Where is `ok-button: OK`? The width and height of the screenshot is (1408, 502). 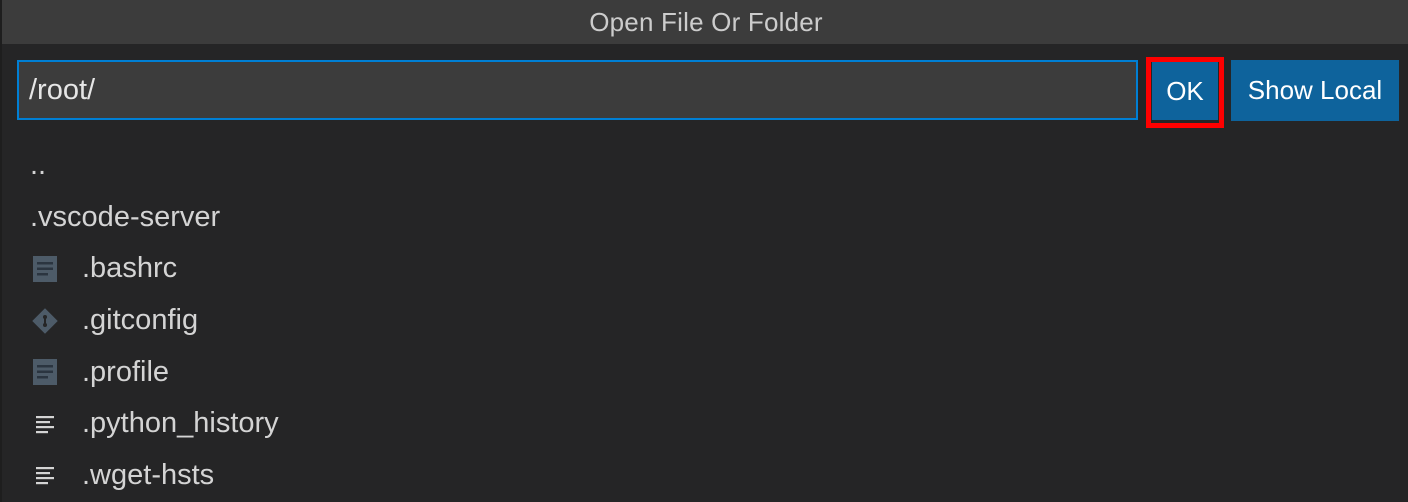 ok-button: OK is located at coordinates (1185, 91).